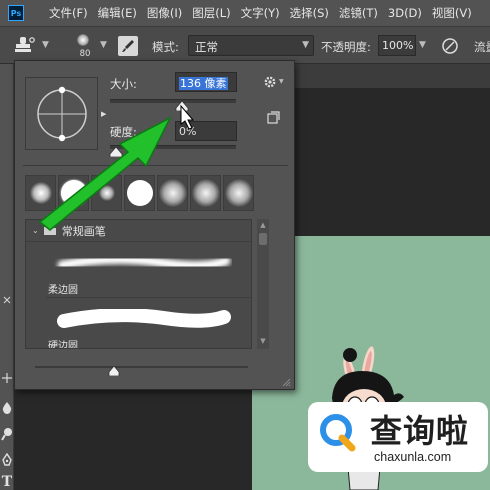  What do you see at coordinates (420, 431) in the screenshot?
I see `watermark-title: 查询啦` at bounding box center [420, 431].